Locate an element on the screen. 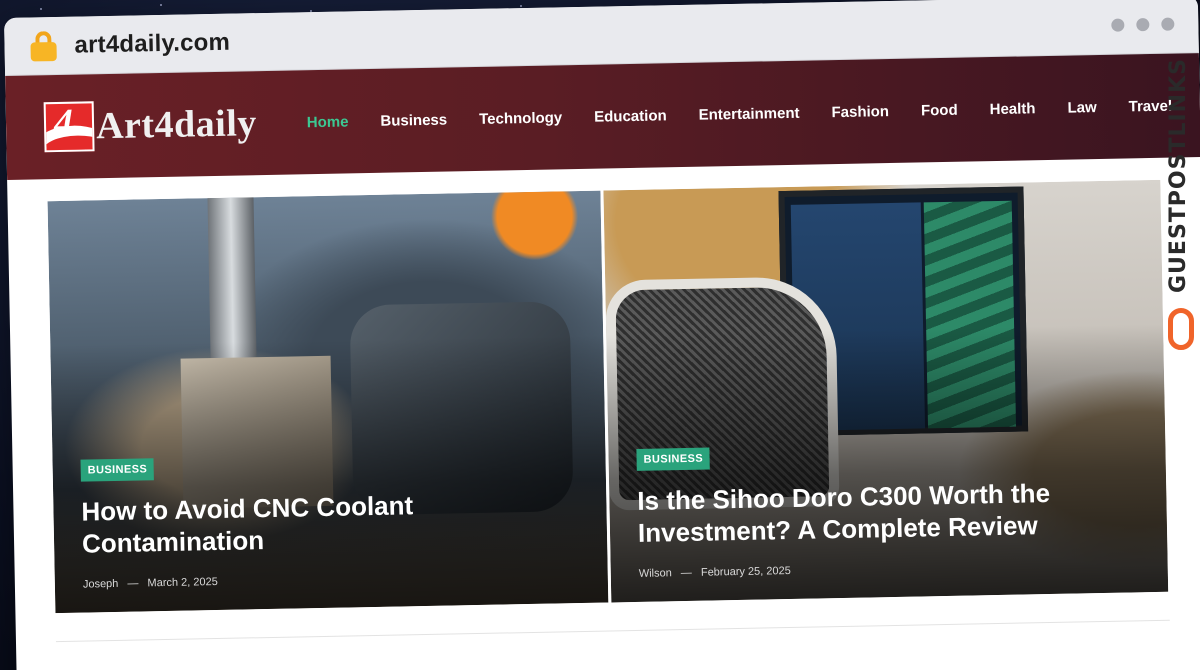 This screenshot has width=1200, height=670. window-controls is located at coordinates (1143, 24).